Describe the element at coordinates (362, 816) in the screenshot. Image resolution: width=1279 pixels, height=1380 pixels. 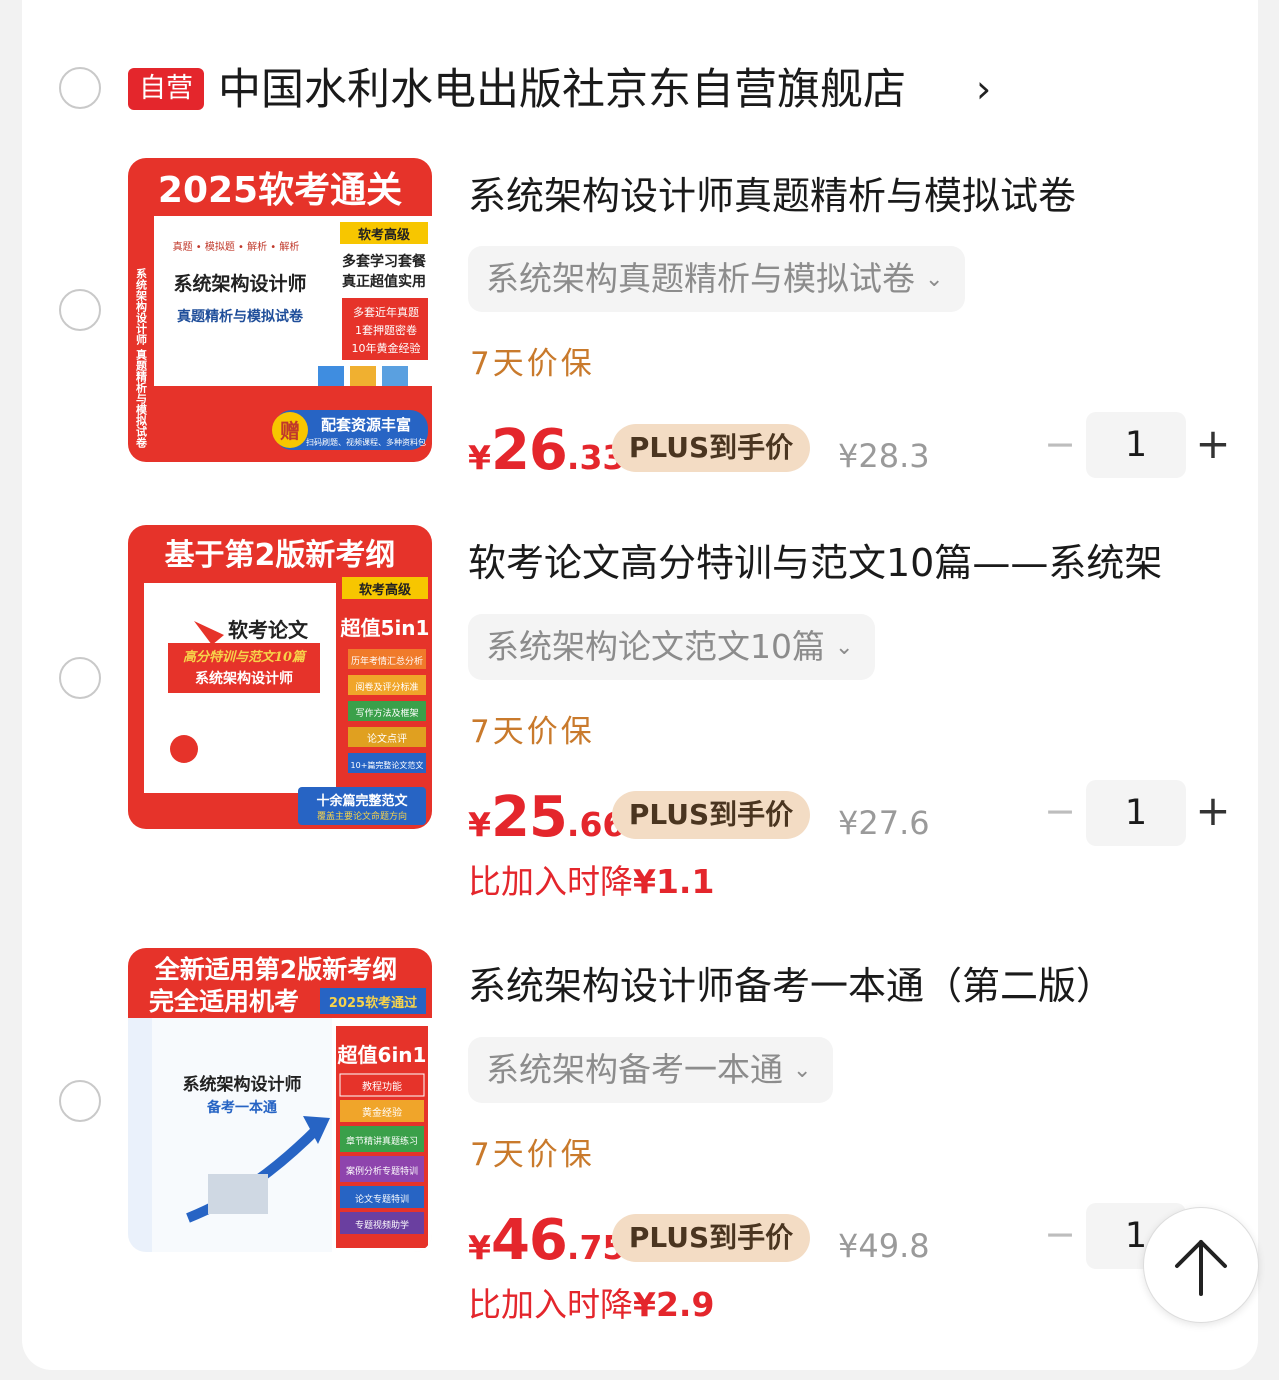
I see `cover-footer-sub: 覆盖主要论文命题方向` at that location.